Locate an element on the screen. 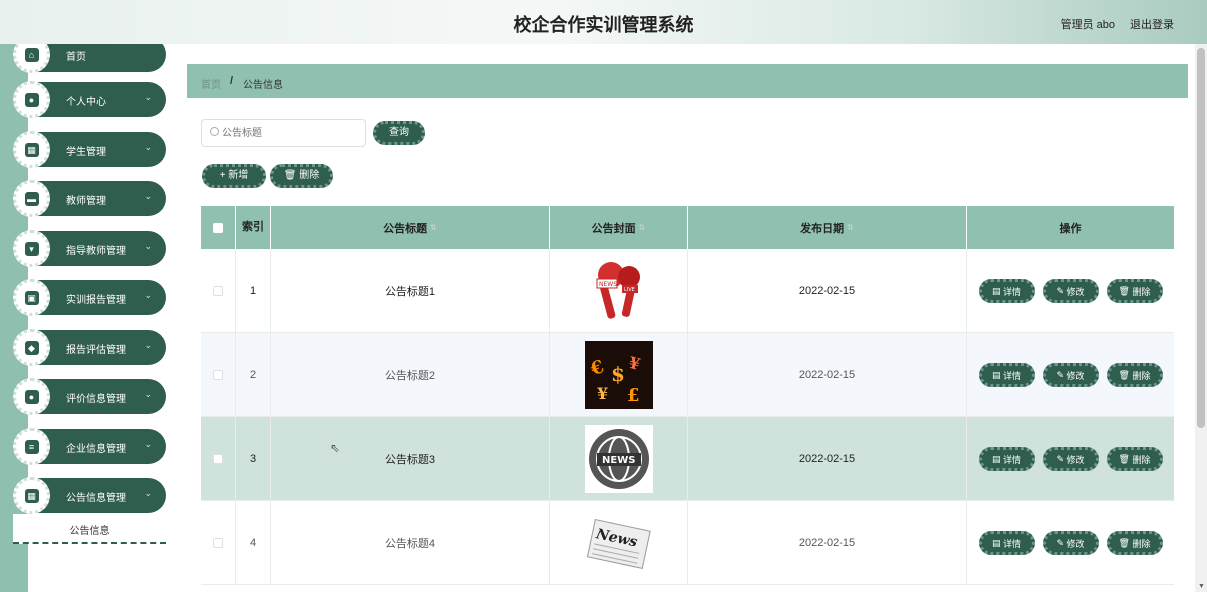 This screenshot has height=592, width=1207. select-all-cell is located at coordinates (218, 227).